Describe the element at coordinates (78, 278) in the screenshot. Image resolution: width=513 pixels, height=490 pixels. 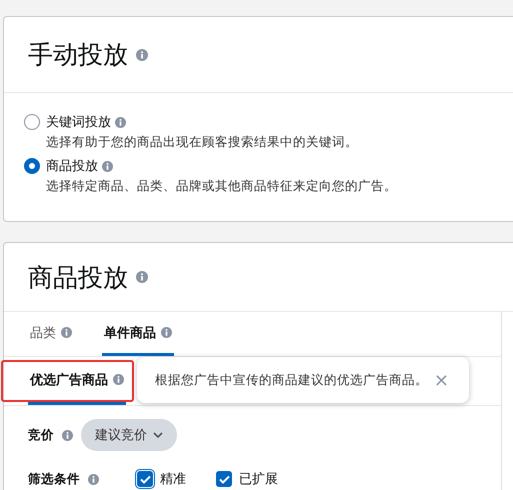
I see `section-title: 商品投放` at that location.